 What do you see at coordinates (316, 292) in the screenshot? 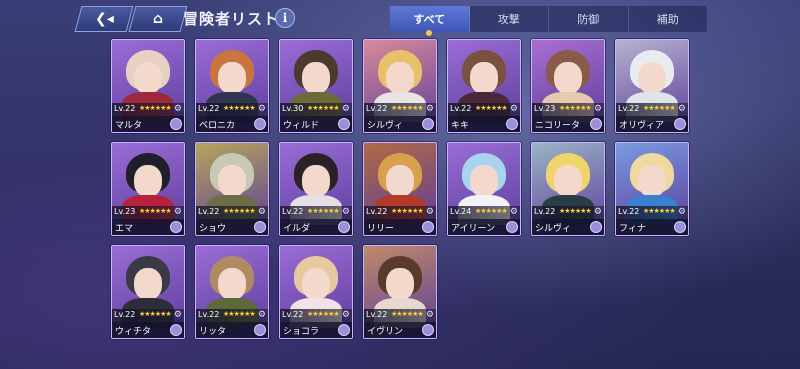
I see `adventurer-card: Lv.22 ★★★★★★ ⚙ ショコラ` at bounding box center [316, 292].